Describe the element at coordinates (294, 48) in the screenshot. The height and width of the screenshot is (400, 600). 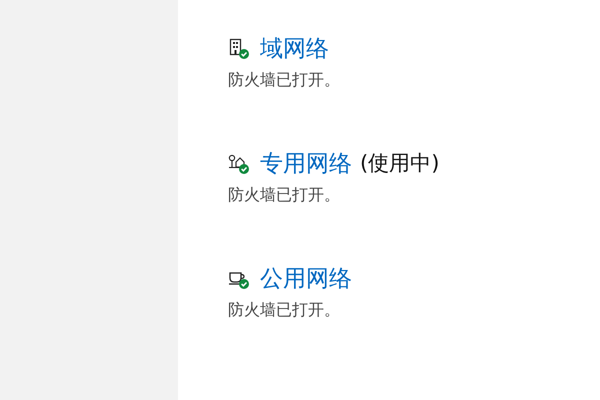
I see `network-link: 域网络` at that location.